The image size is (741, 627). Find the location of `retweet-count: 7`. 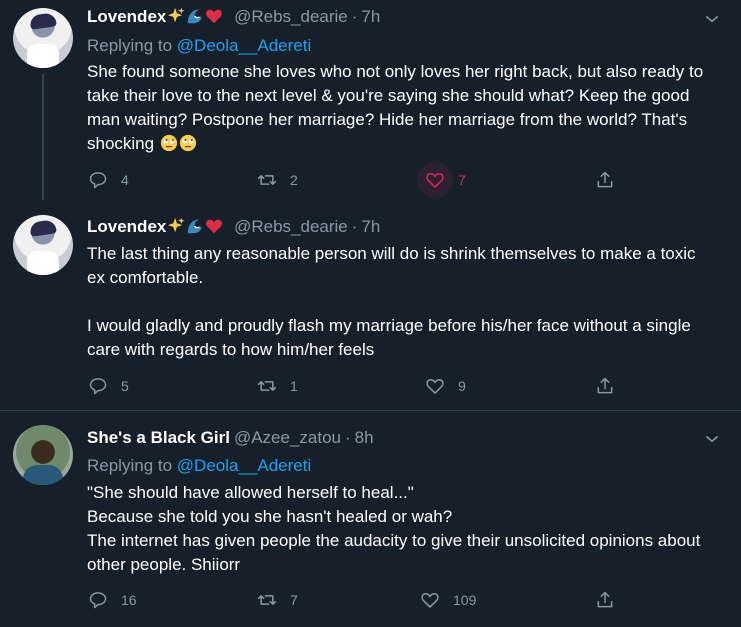

retweet-count: 7 is located at coordinates (294, 600).